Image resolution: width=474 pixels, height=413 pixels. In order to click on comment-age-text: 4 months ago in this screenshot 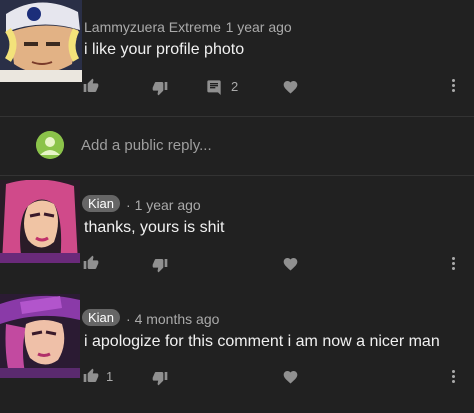, I will do `click(177, 319)`.